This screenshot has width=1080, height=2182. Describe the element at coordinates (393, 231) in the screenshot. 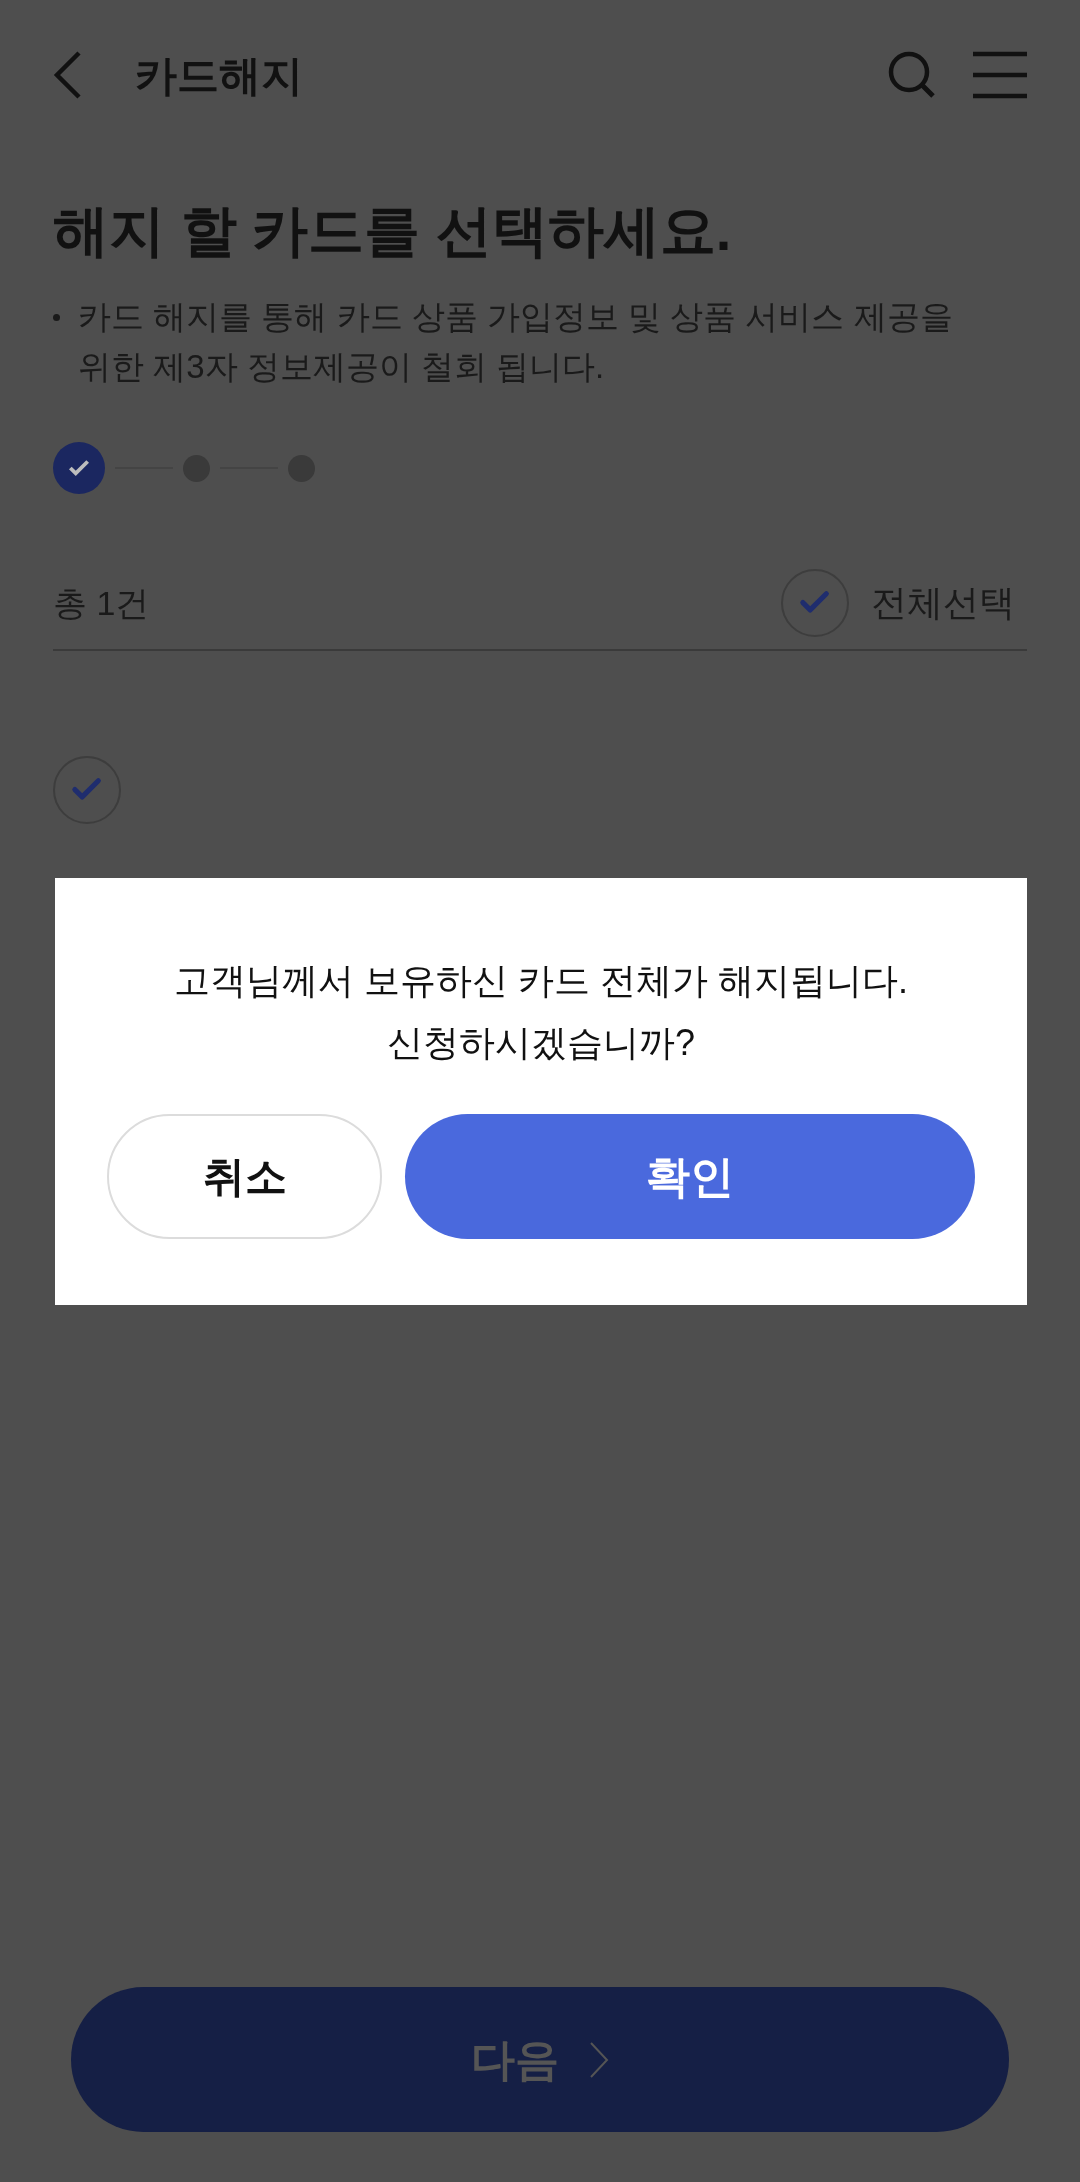

I see `page-heading: 해지 할 카드를 선택하세요.` at that location.